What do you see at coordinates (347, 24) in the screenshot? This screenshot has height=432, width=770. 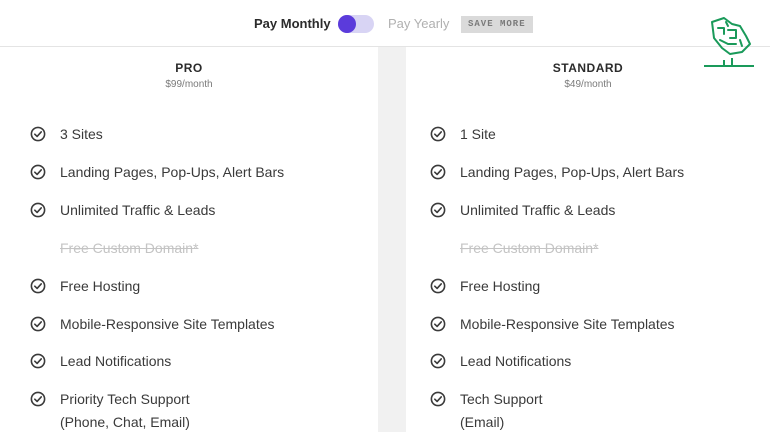 I see `switch-knob` at bounding box center [347, 24].